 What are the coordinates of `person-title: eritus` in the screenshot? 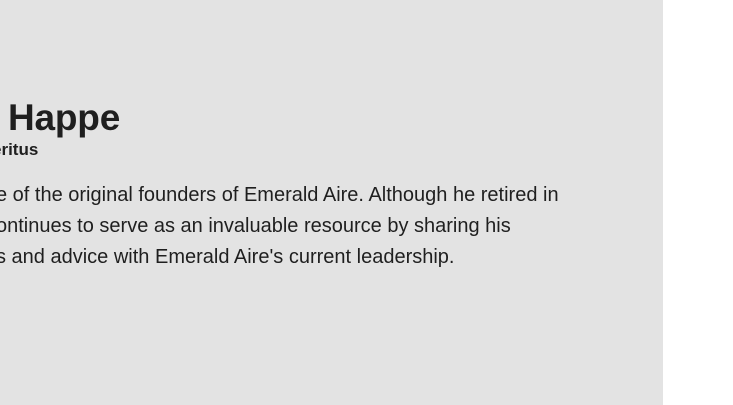 It's located at (19, 149).